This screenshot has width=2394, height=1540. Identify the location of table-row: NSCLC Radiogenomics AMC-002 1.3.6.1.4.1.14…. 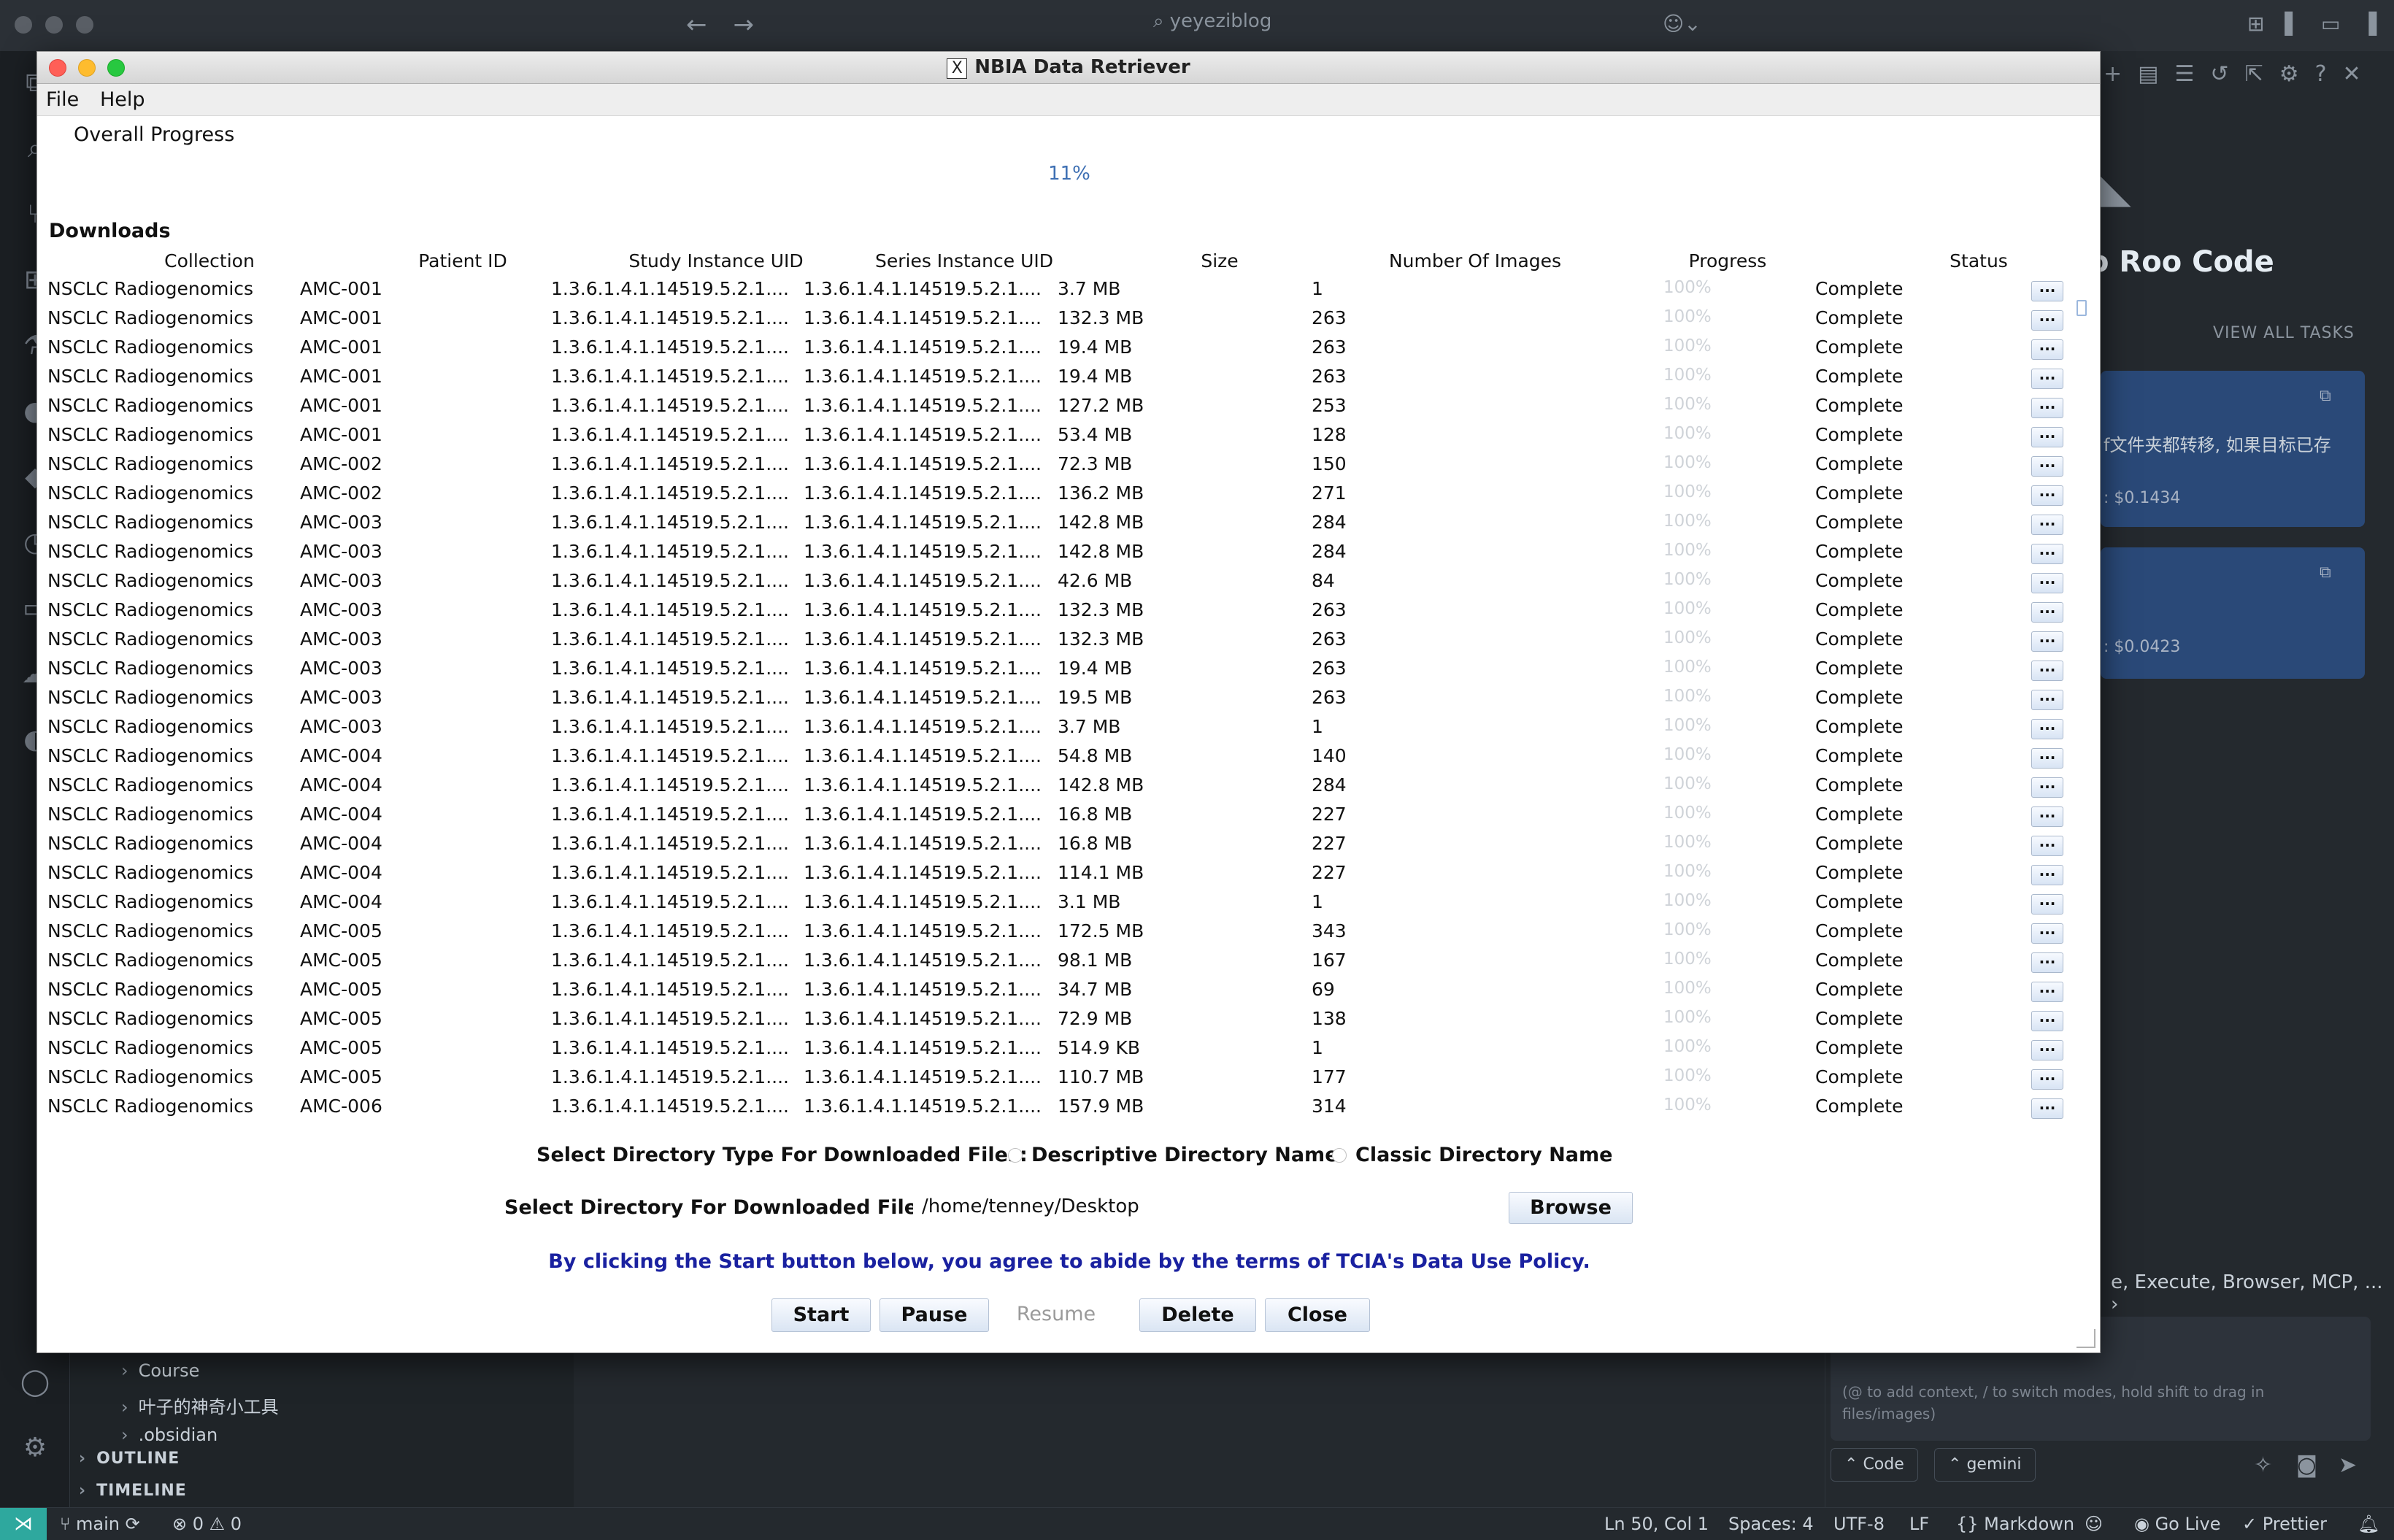
(1068, 494).